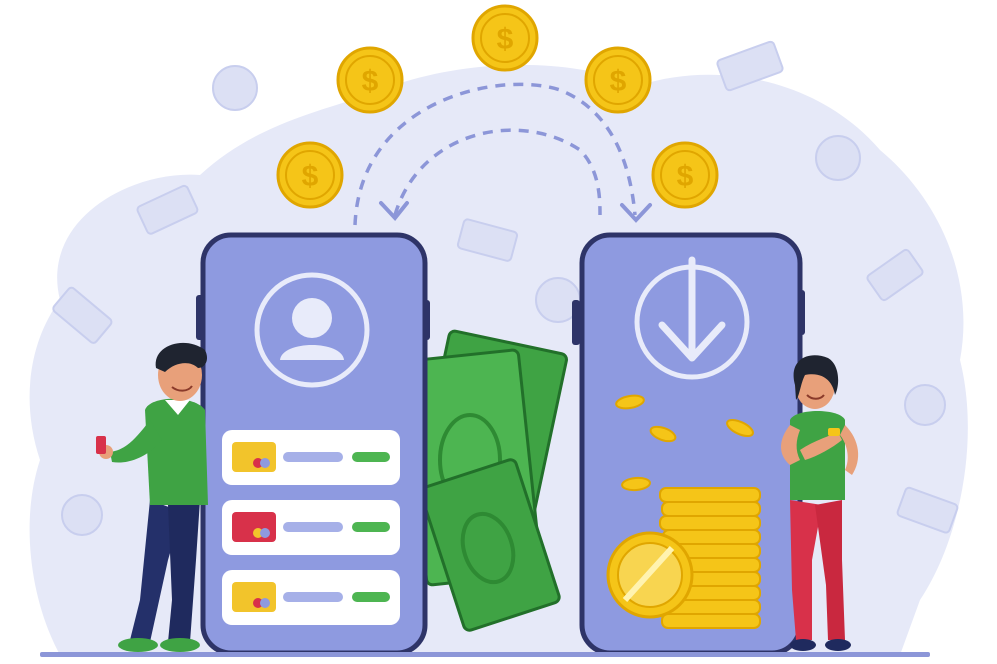 This screenshot has height=664, width=997. Describe the element at coordinates (485, 654) in the screenshot. I see `ground-line` at that location.